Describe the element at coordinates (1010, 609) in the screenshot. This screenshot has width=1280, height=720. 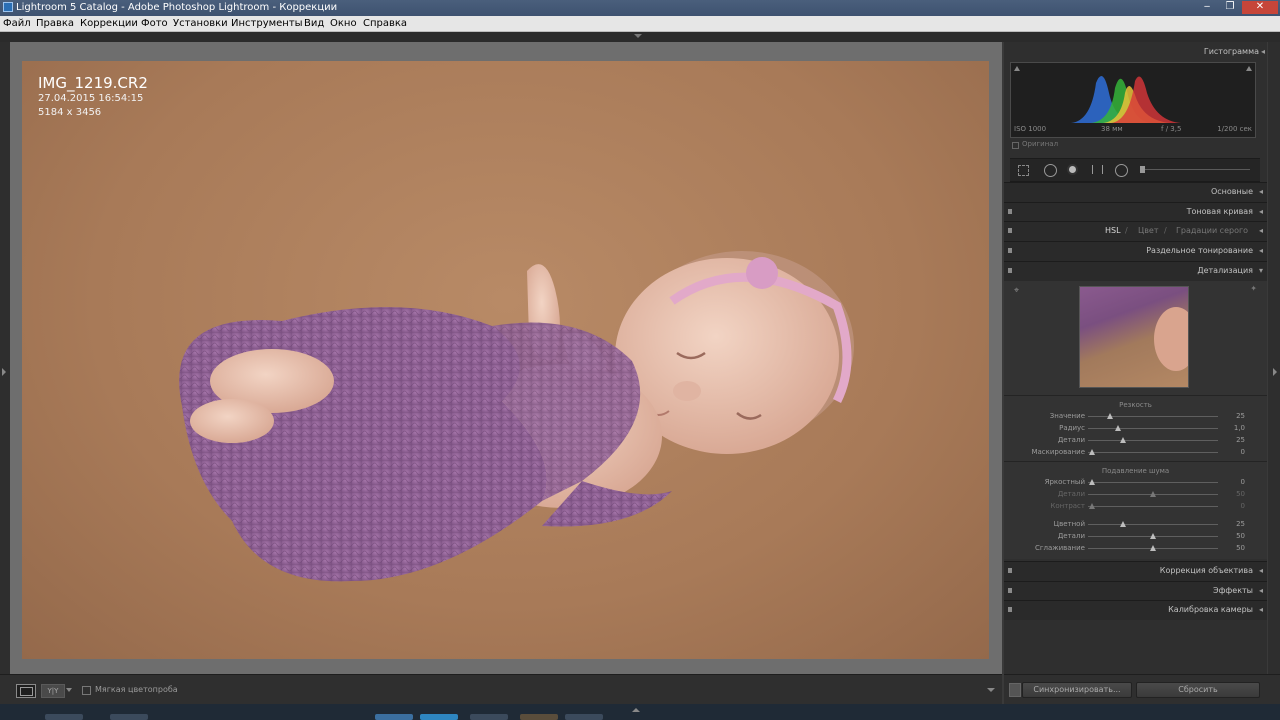
I see `panel-calibration-switch-icon` at that location.